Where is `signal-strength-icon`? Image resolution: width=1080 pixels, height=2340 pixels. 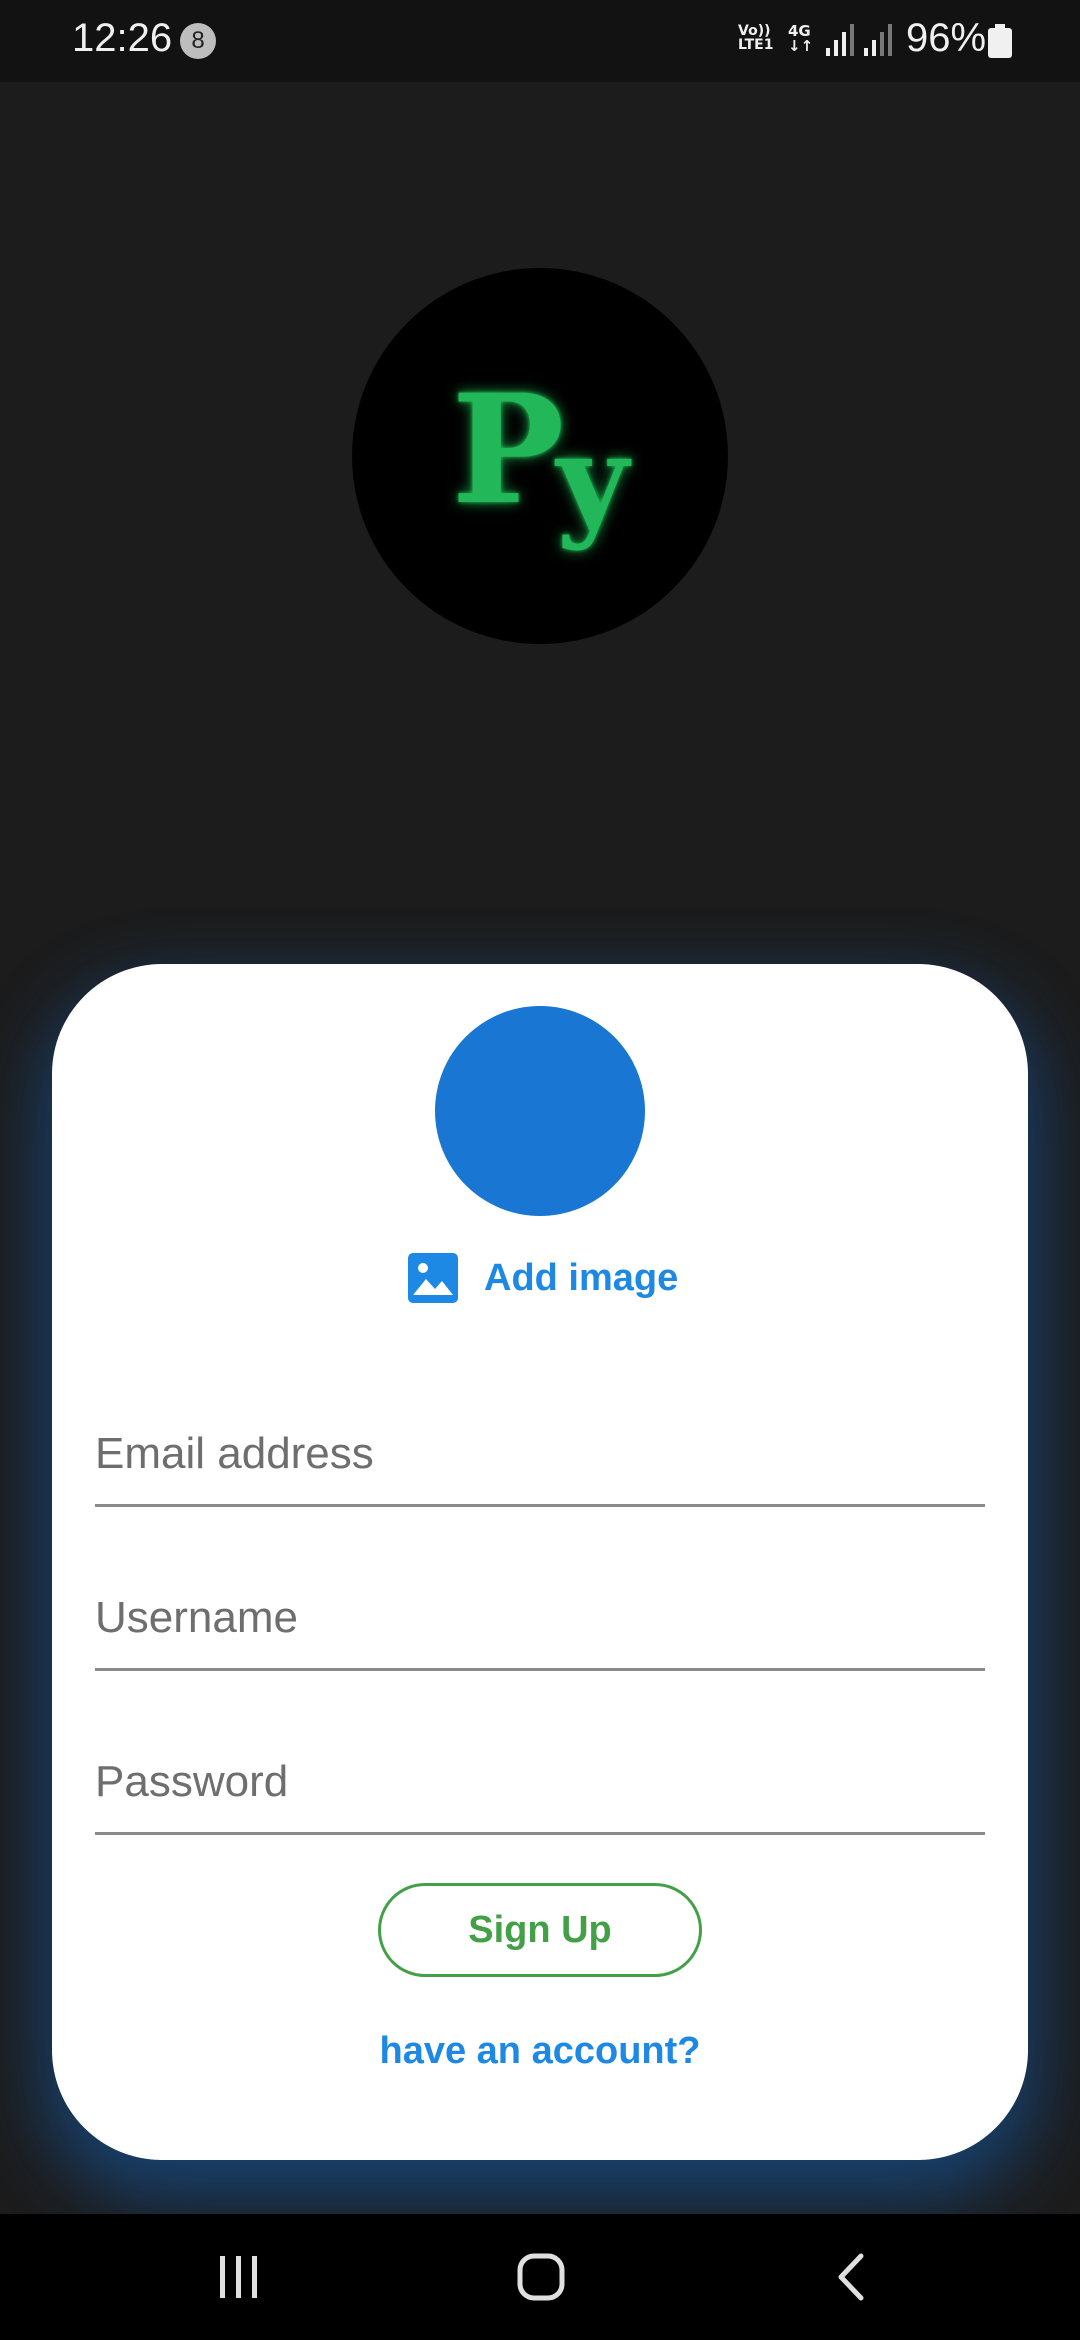
signal-strength-icon is located at coordinates (840, 40).